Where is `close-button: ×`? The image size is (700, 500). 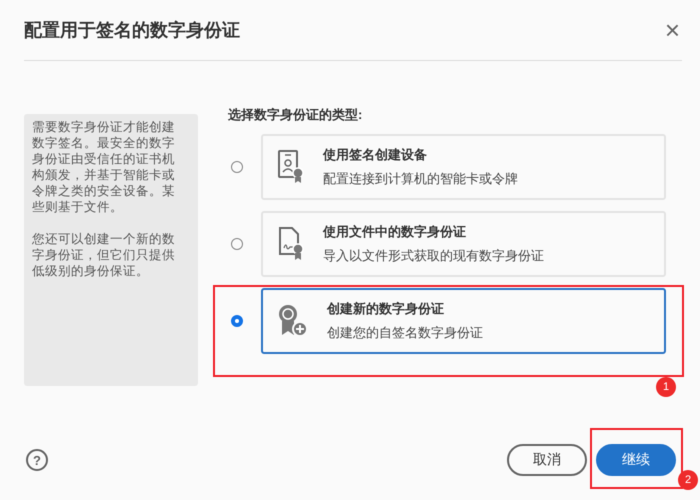
close-button: × is located at coordinates (672, 30).